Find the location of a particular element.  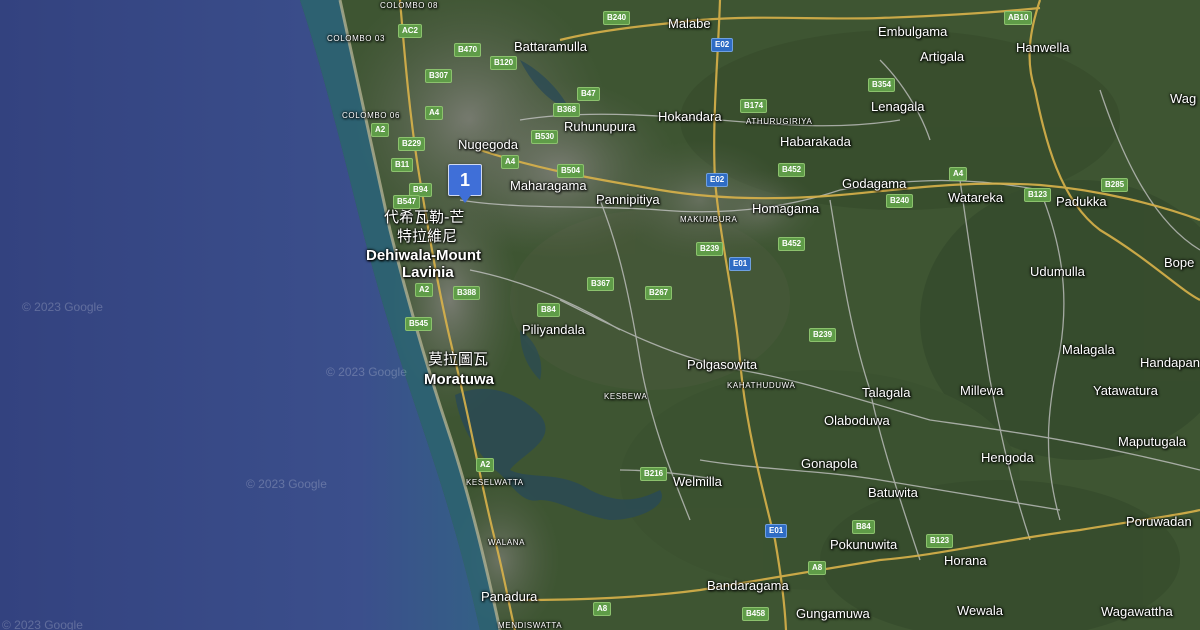

road-shield: B216 is located at coordinates (654, 474).